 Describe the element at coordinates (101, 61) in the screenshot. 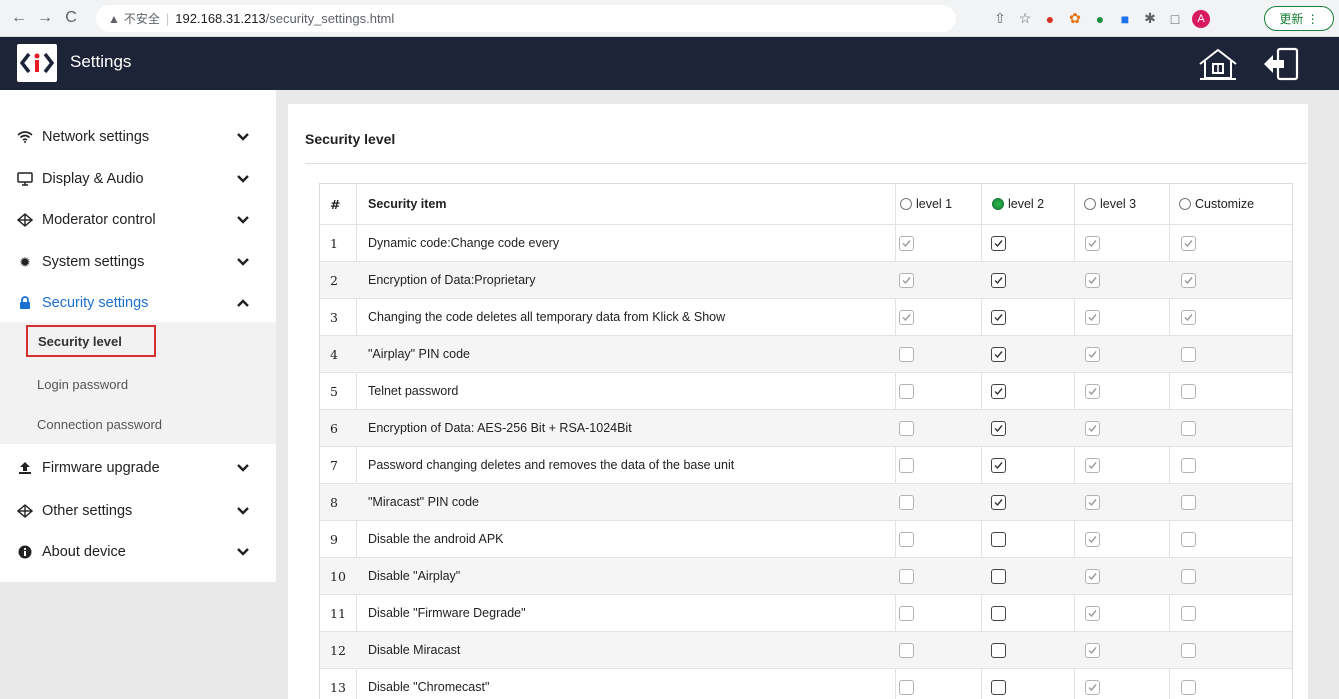

I see `app-title: Settings` at that location.